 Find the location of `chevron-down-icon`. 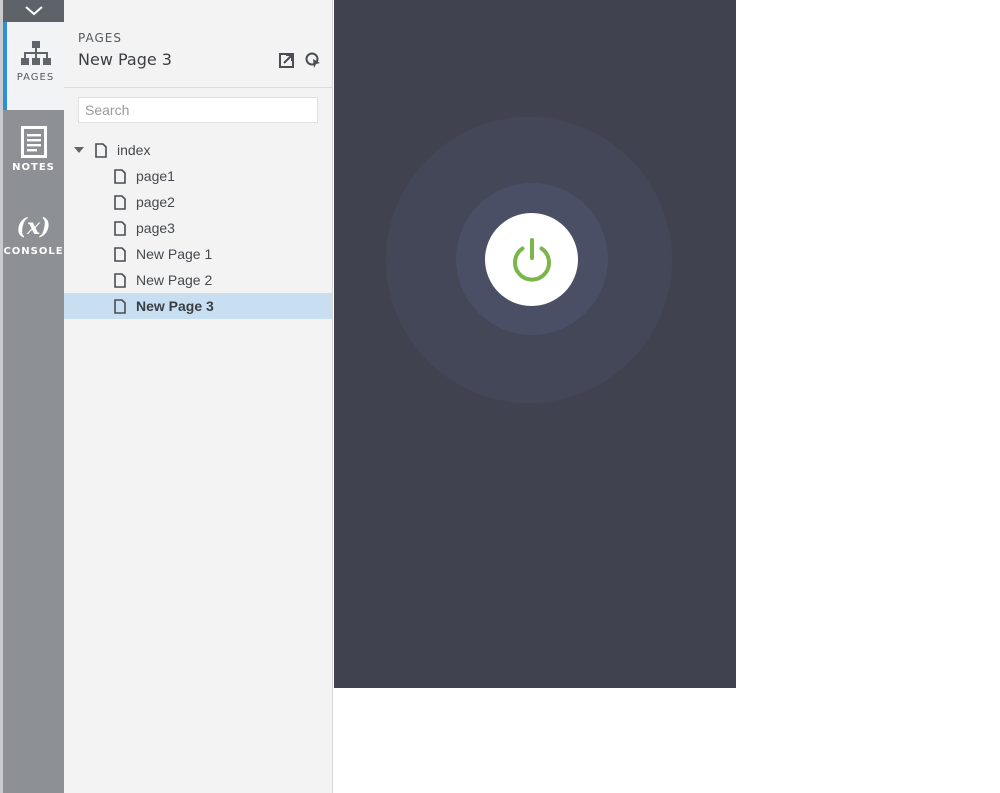

chevron-down-icon is located at coordinates (33, 11).